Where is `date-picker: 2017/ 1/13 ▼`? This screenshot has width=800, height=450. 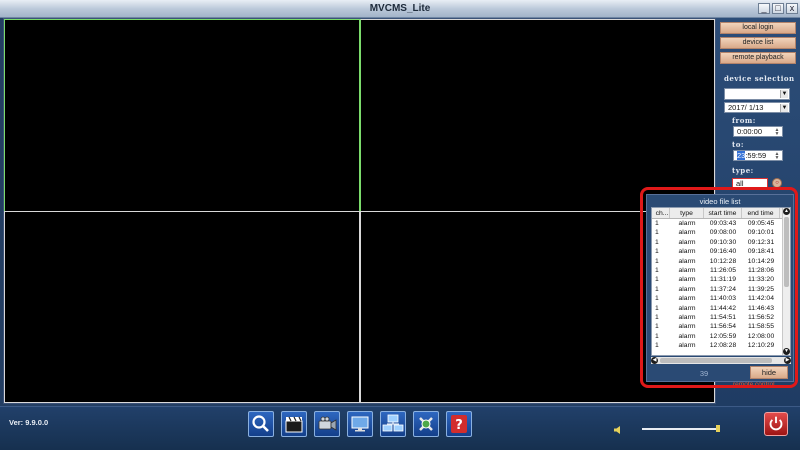 date-picker: 2017/ 1/13 ▼ is located at coordinates (757, 107).